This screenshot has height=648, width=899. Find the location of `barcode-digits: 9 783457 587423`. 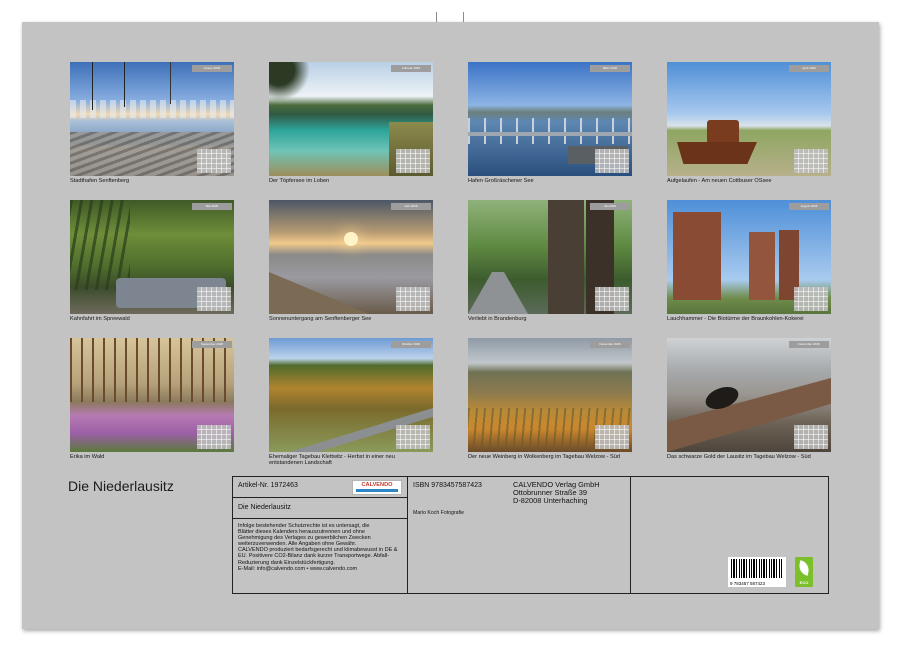

barcode-digits: 9 783457 587423 is located at coordinates (747, 583).